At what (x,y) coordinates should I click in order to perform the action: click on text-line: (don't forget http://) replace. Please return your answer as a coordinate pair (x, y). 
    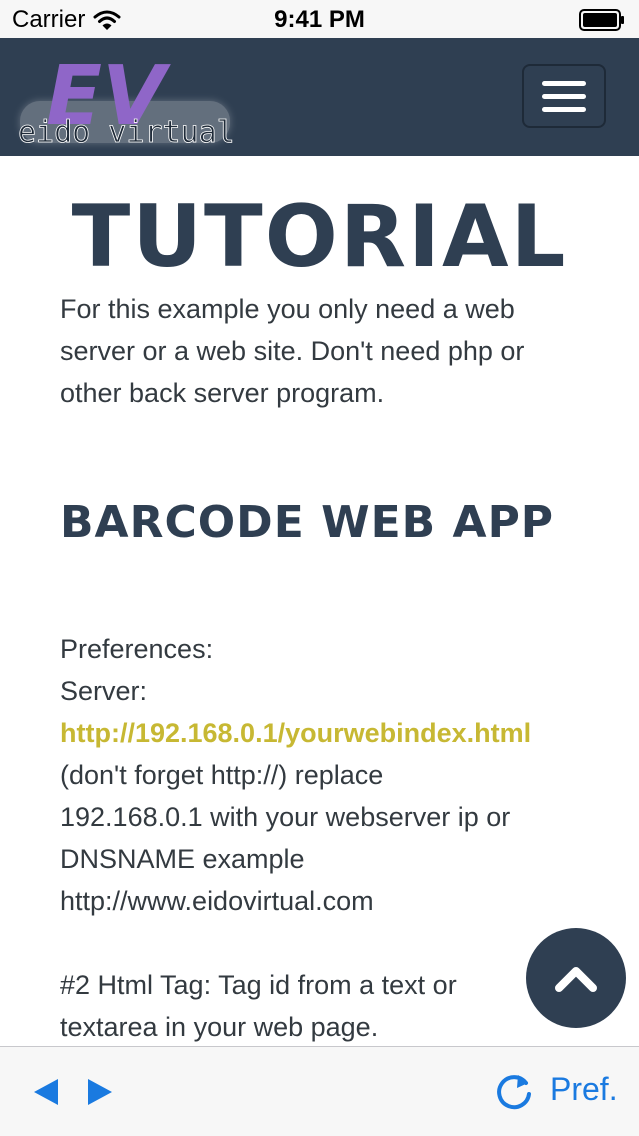
    Looking at the image, I should click on (222, 775).